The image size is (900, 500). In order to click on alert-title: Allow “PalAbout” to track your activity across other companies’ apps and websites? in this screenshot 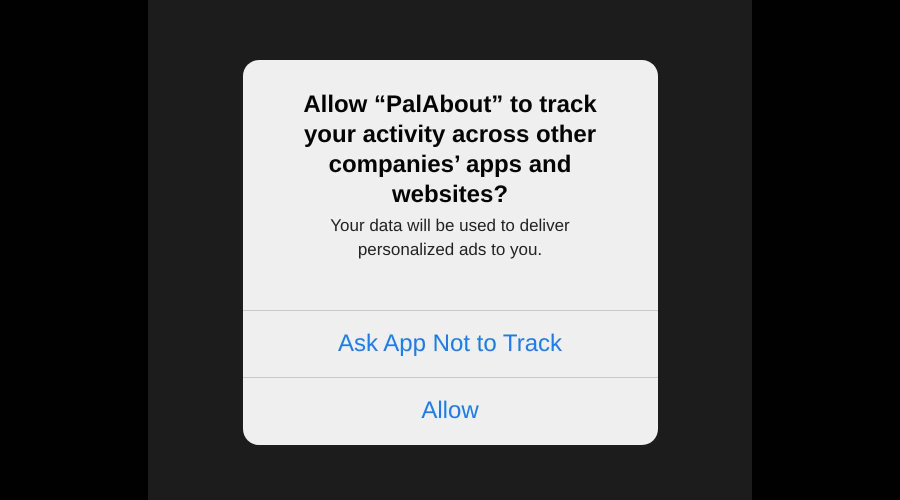, I will do `click(450, 150)`.